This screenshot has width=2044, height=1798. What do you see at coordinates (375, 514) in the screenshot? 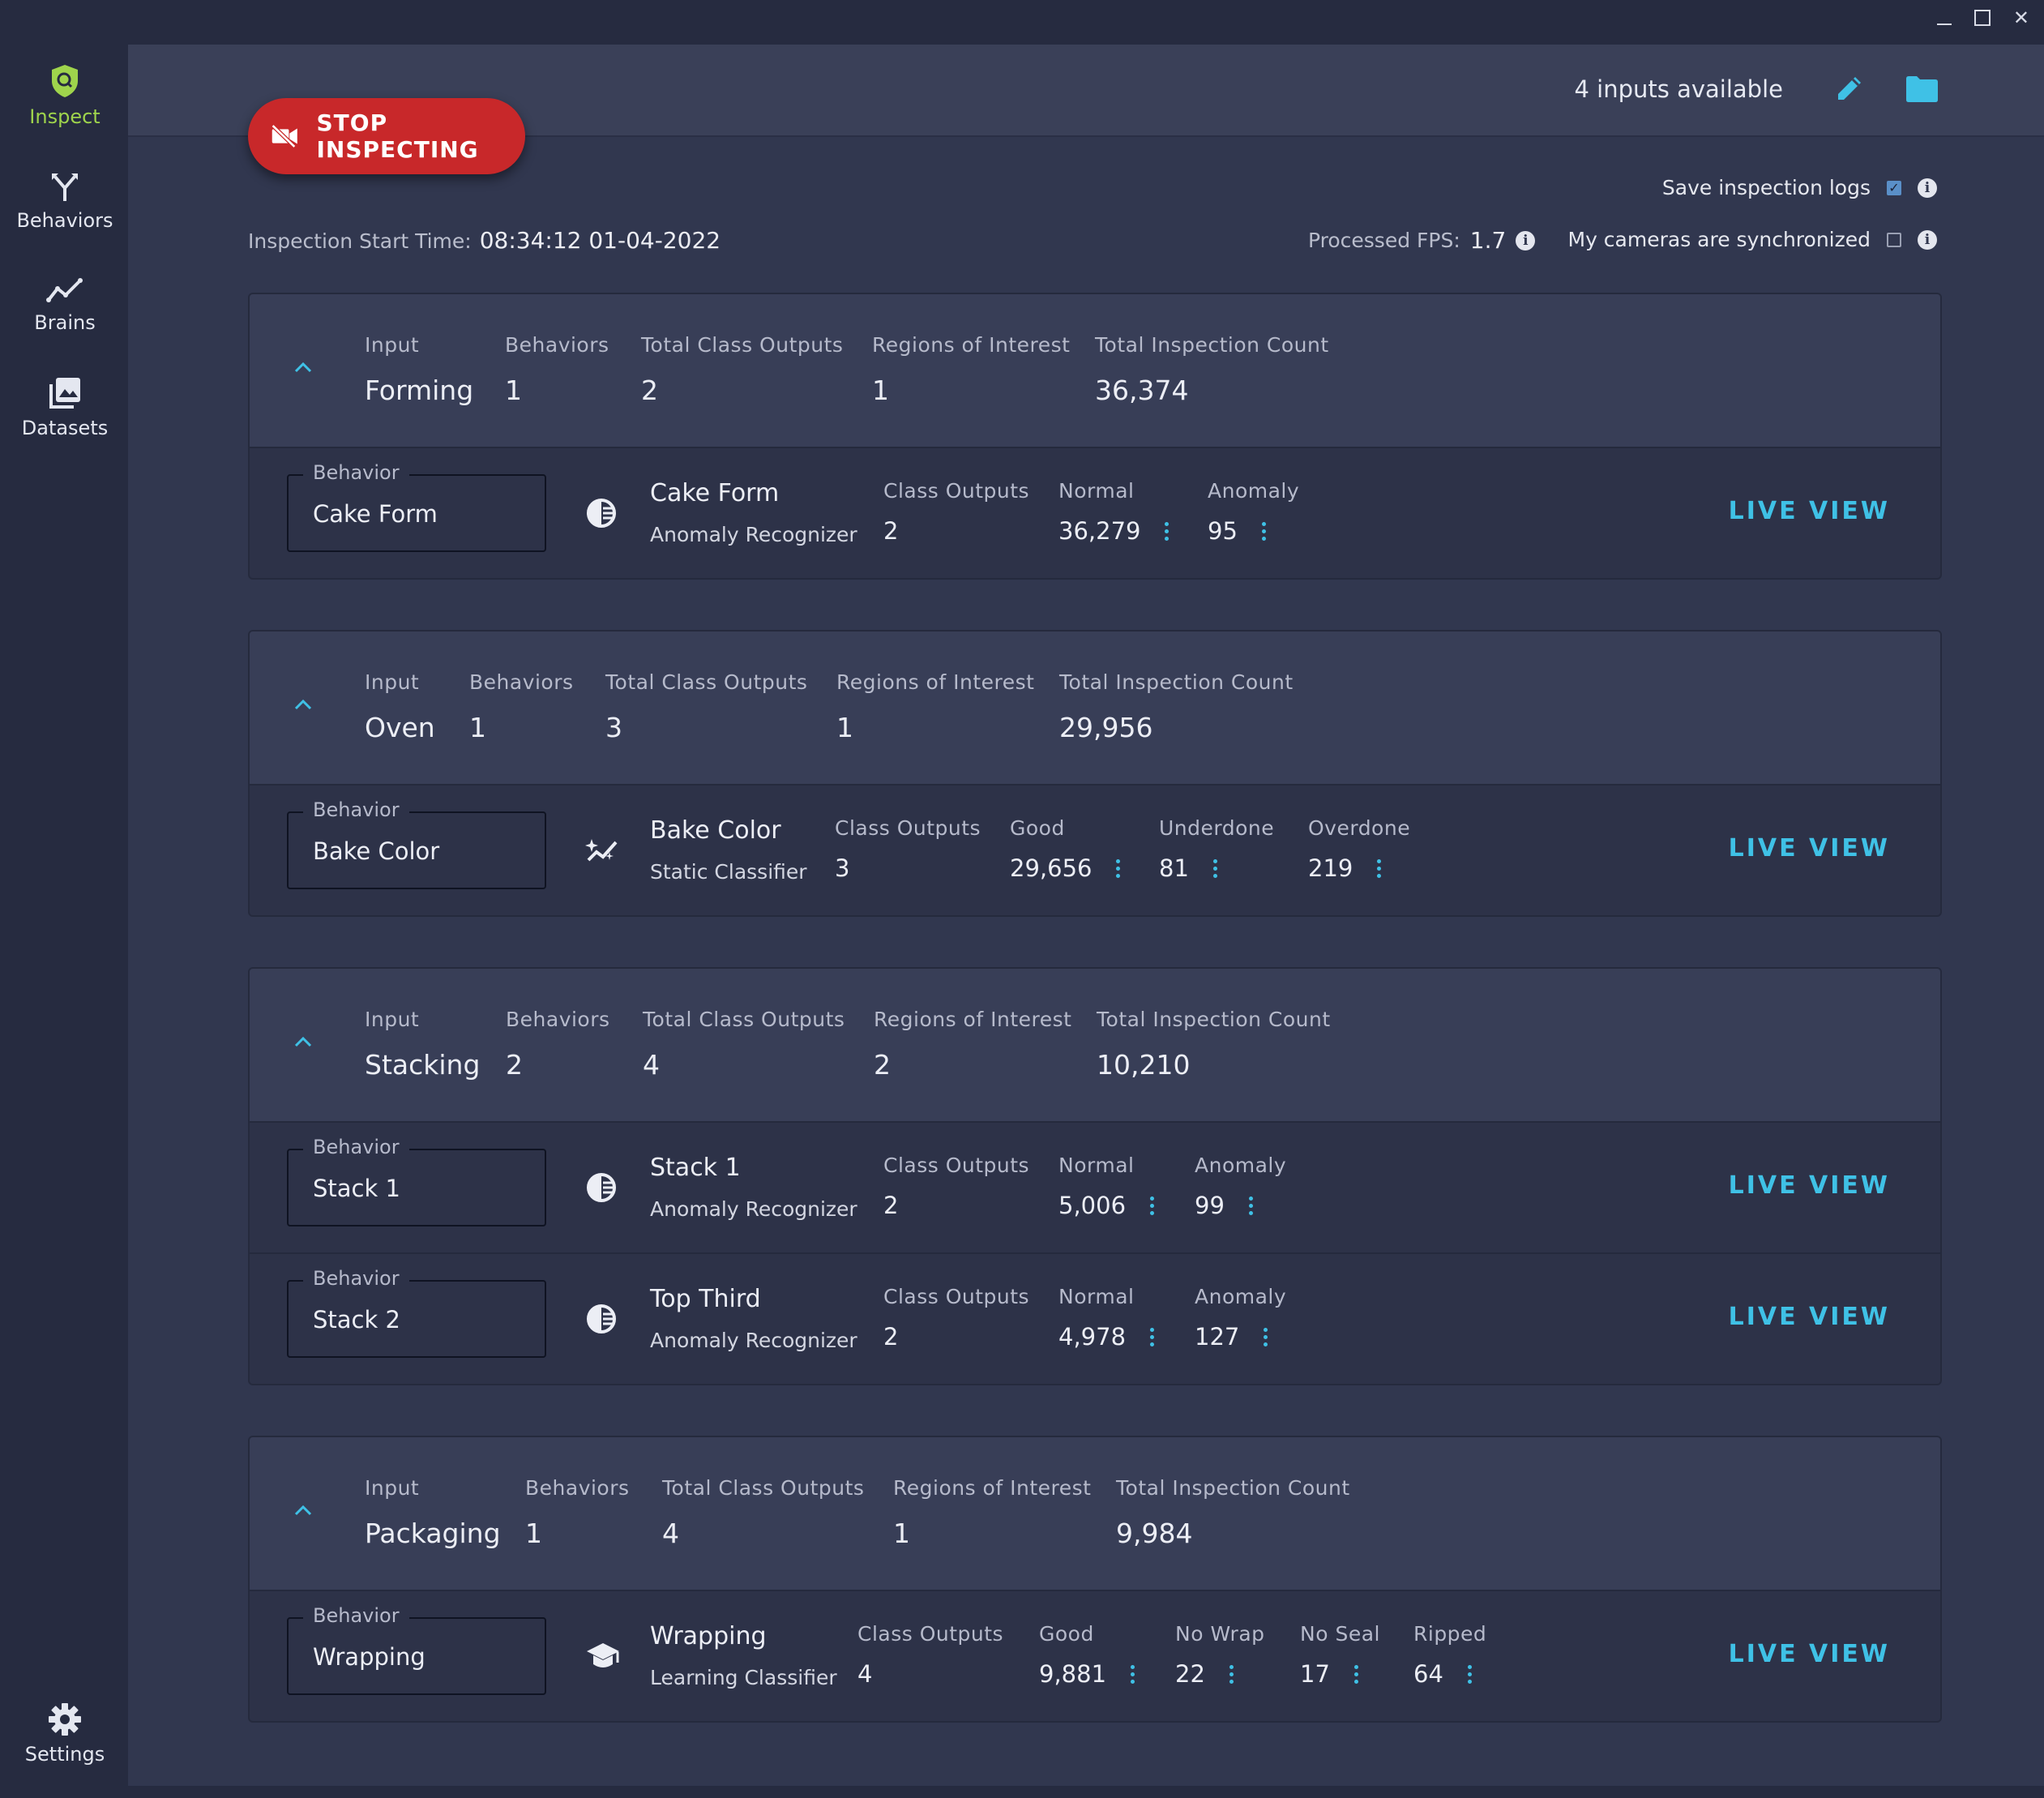
I see `behavior-field-value: Cake Form` at bounding box center [375, 514].